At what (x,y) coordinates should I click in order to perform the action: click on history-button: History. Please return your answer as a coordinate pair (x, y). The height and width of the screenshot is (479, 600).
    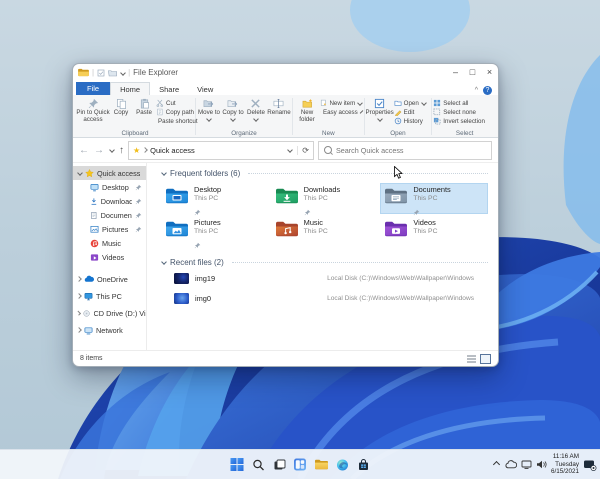
    Looking at the image, I should click on (411, 121).